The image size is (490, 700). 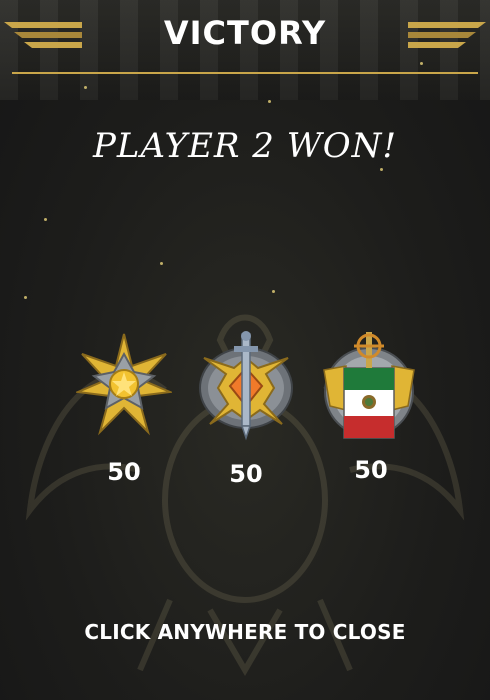 I want to click on title-divider, so click(x=245, y=73).